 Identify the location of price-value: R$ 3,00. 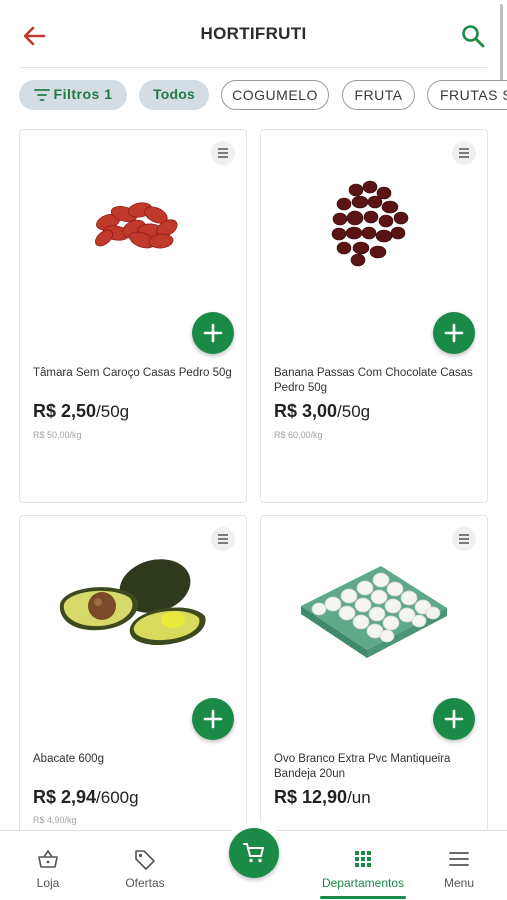
(306, 411).